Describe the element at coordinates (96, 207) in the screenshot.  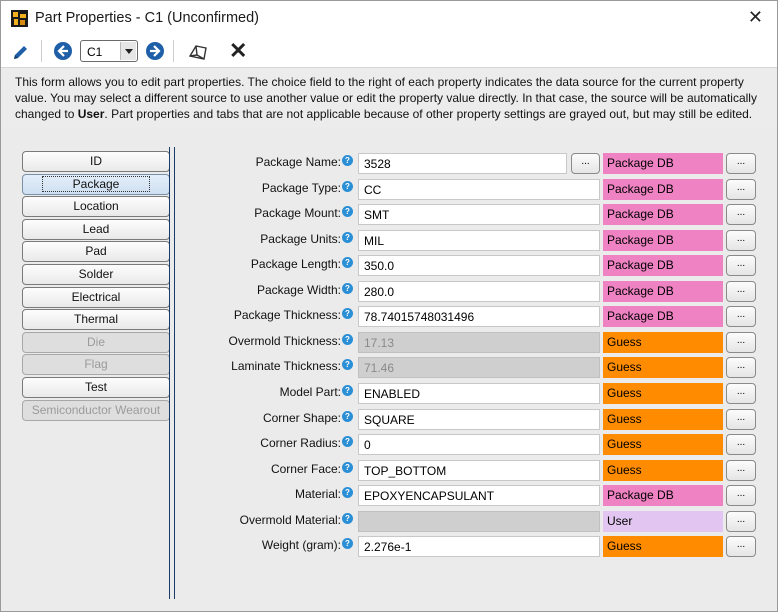
I see `tab-location: Location` at that location.